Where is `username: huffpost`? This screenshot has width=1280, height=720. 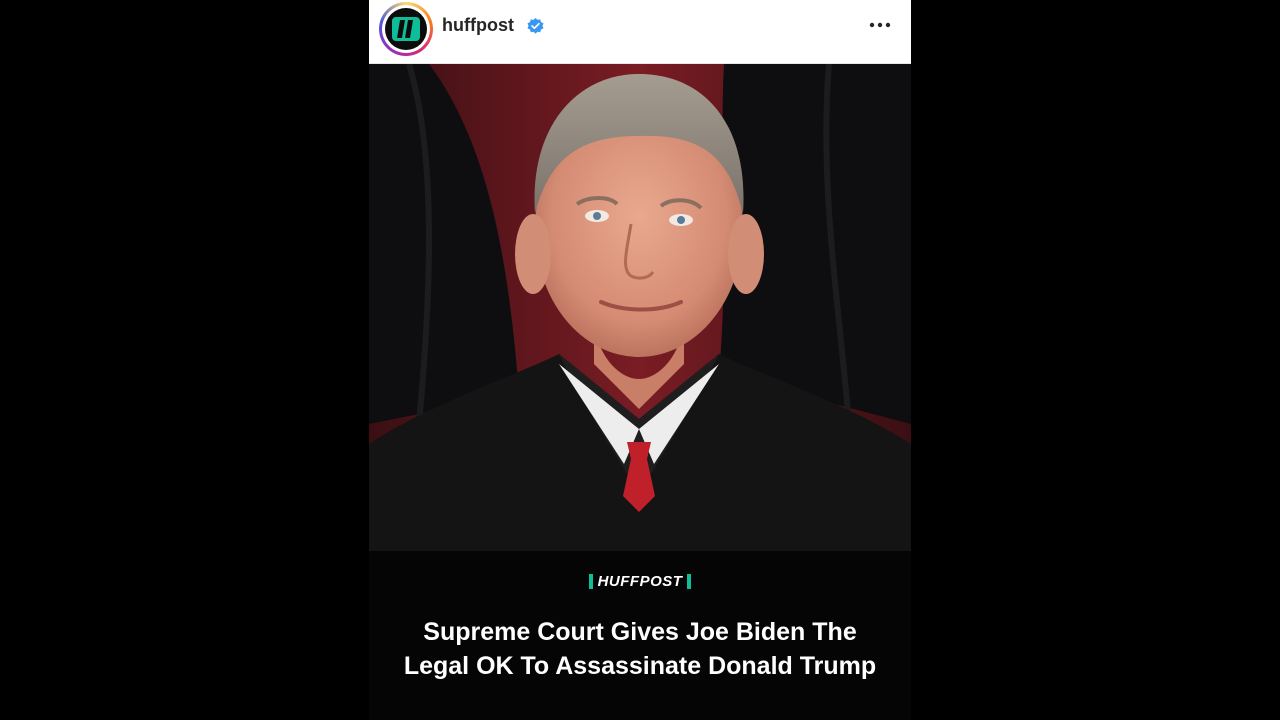
username: huffpost is located at coordinates (478, 25).